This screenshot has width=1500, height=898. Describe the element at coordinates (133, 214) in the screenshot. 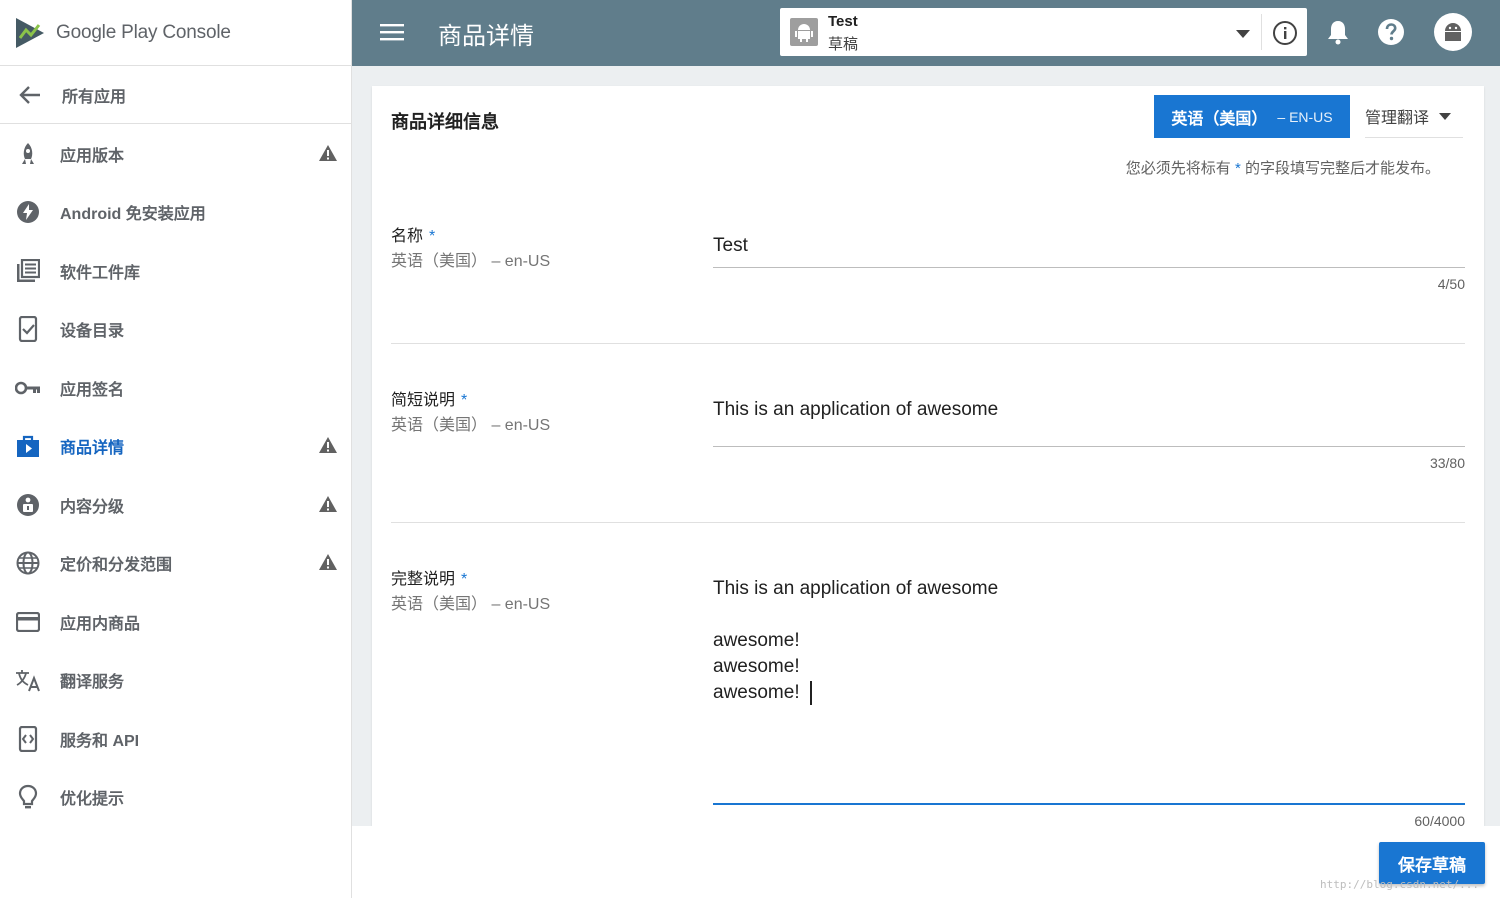

I see `sidebar-item-label: Android 免安装应用` at that location.